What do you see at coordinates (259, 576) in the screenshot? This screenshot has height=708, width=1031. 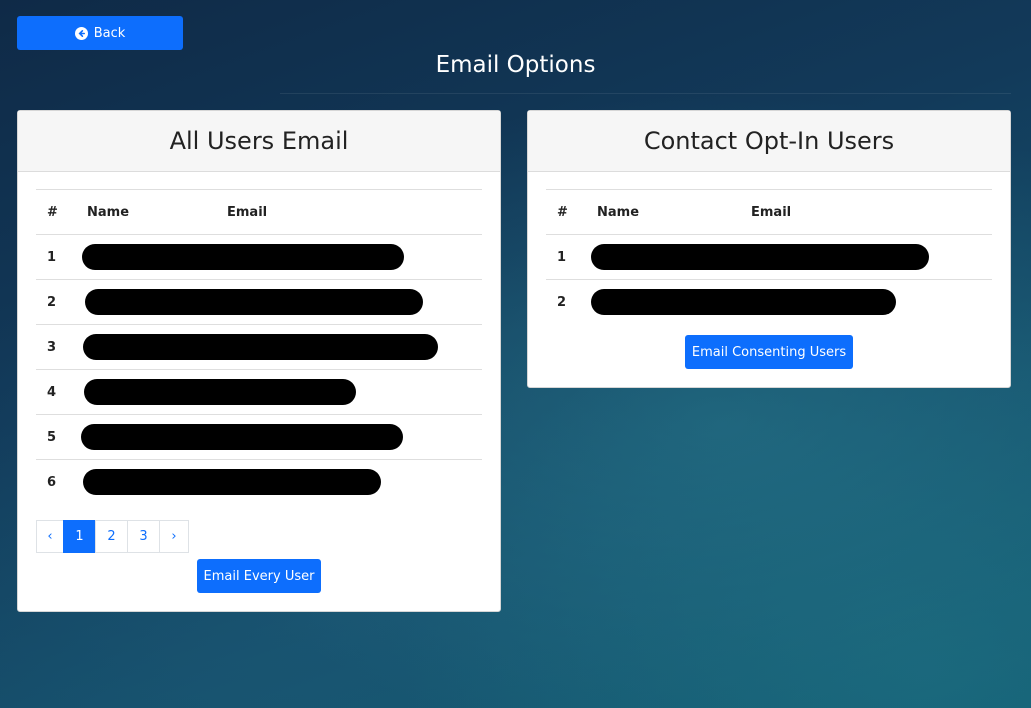 I see `email-every-user-button: Email Every User` at bounding box center [259, 576].